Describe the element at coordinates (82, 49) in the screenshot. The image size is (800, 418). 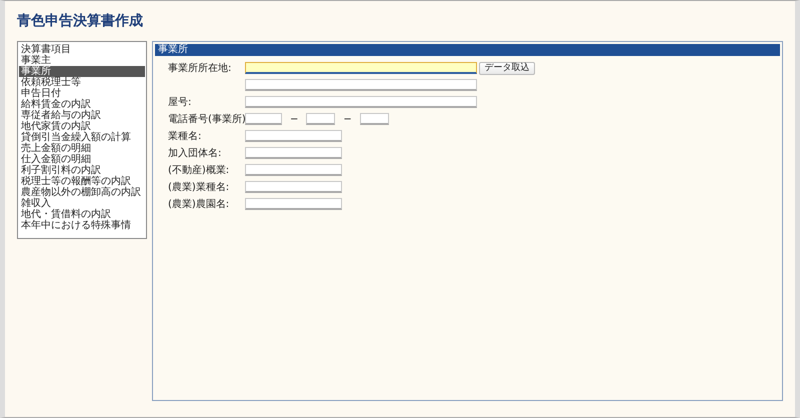
I see `sidebar-item: 決算書項目` at that location.